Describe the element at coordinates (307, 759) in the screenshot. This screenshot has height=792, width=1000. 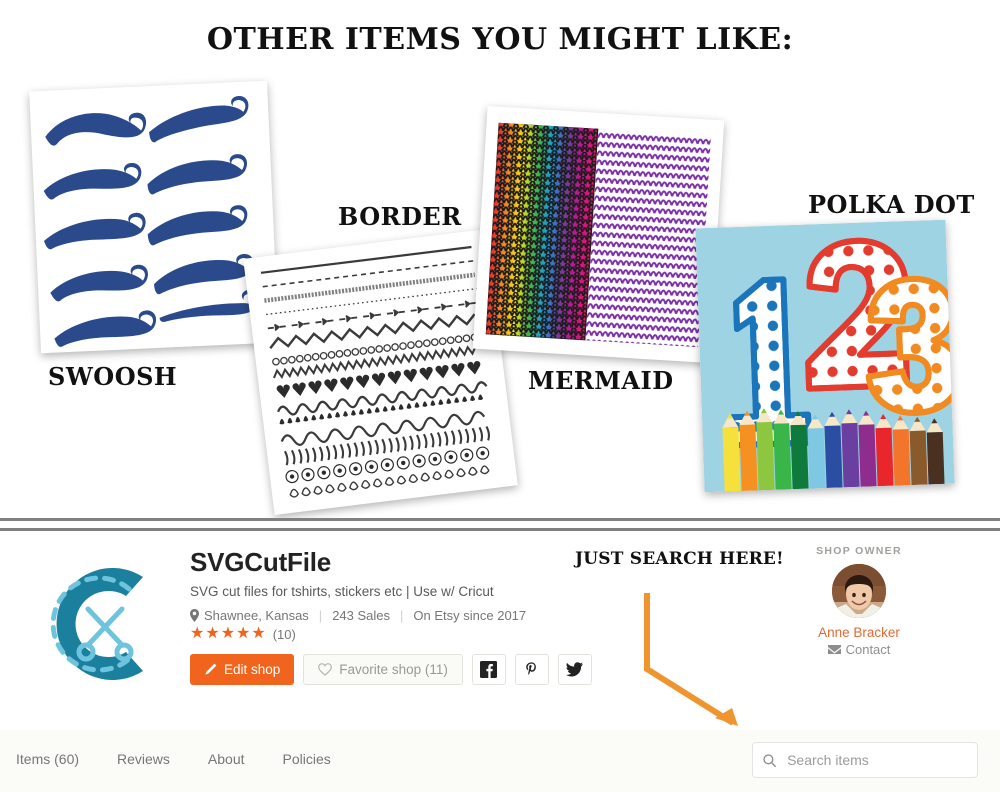
I see `nav-link-policies: Policies` at that location.